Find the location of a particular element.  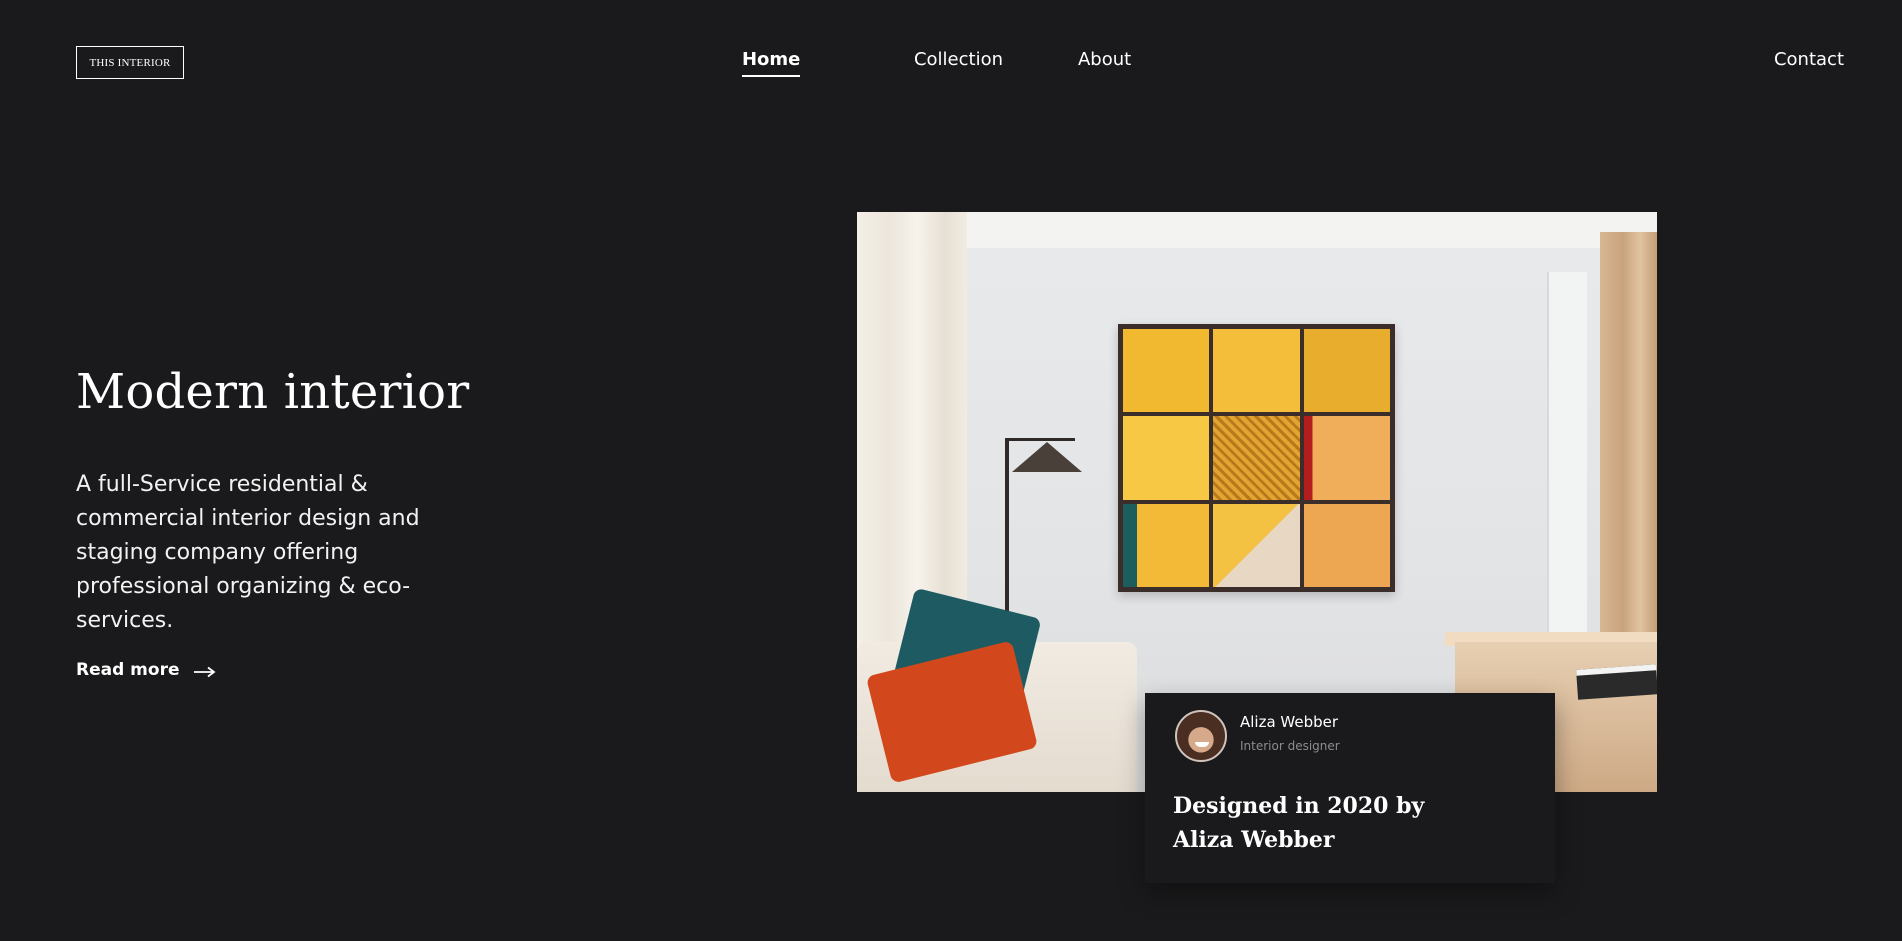

photo-lamp-arm is located at coordinates (1040, 439).